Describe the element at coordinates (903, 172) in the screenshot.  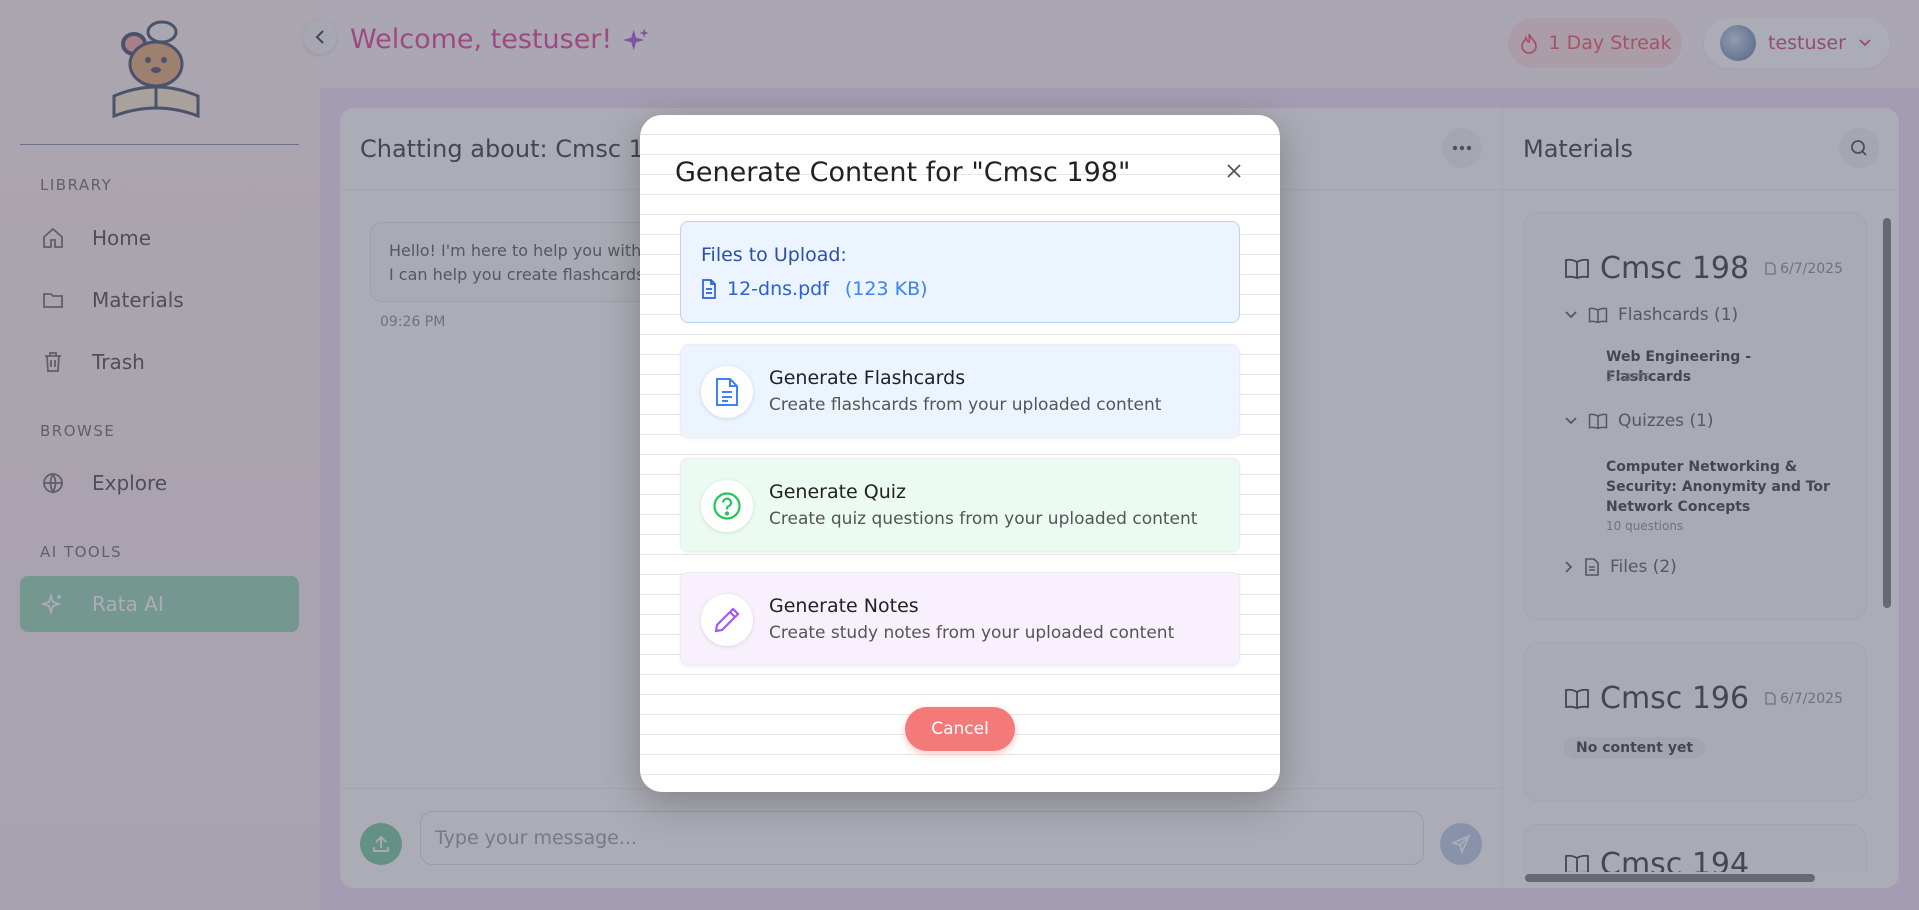
I see `modal-title: Generate Content for "Cmsc 198"` at that location.